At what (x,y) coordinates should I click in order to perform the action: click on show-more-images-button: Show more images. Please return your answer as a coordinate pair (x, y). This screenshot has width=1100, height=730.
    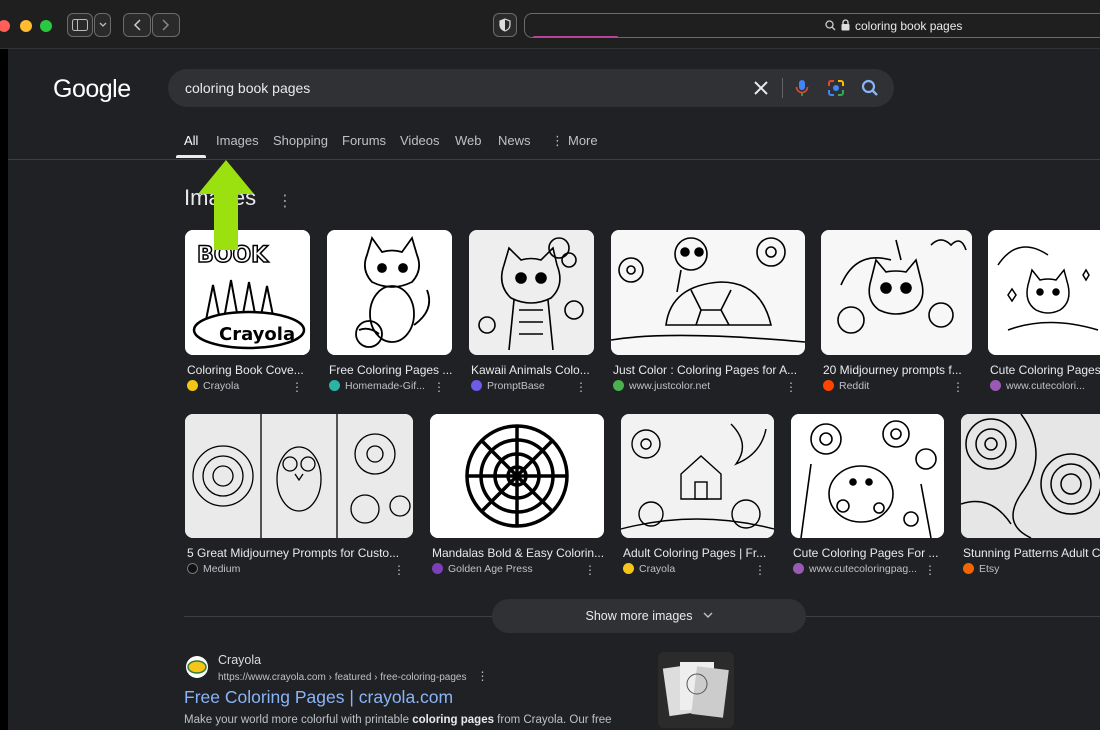
    Looking at the image, I should click on (649, 616).